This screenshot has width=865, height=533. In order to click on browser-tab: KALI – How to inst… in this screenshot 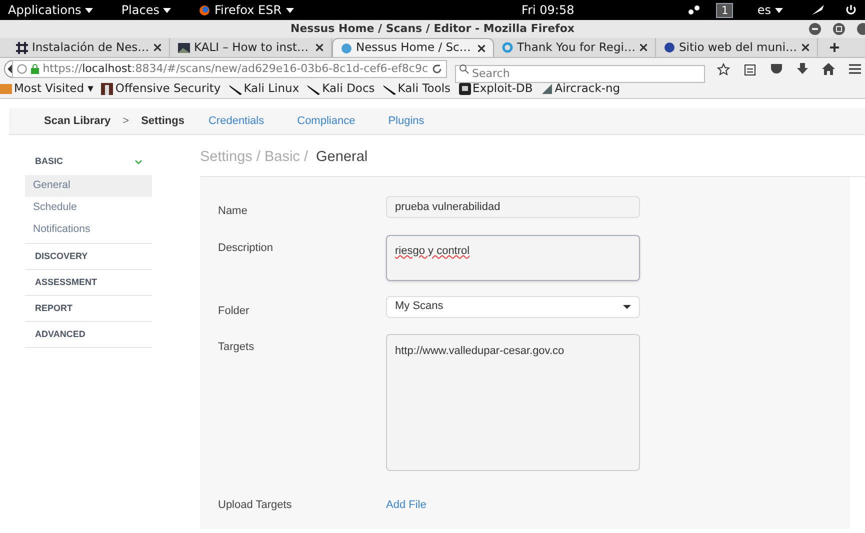, I will do `click(251, 47)`.